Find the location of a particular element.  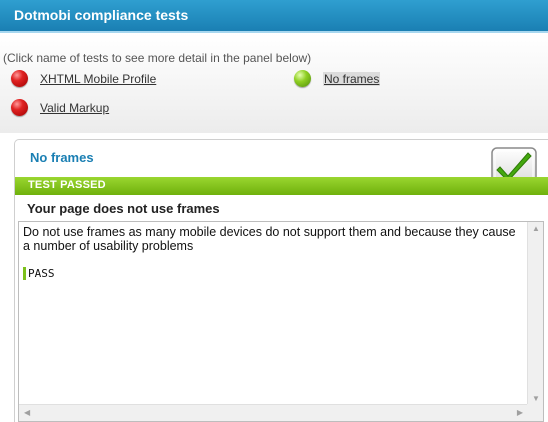

title-bar: Dotmobi compliance tests is located at coordinates (274, 16).